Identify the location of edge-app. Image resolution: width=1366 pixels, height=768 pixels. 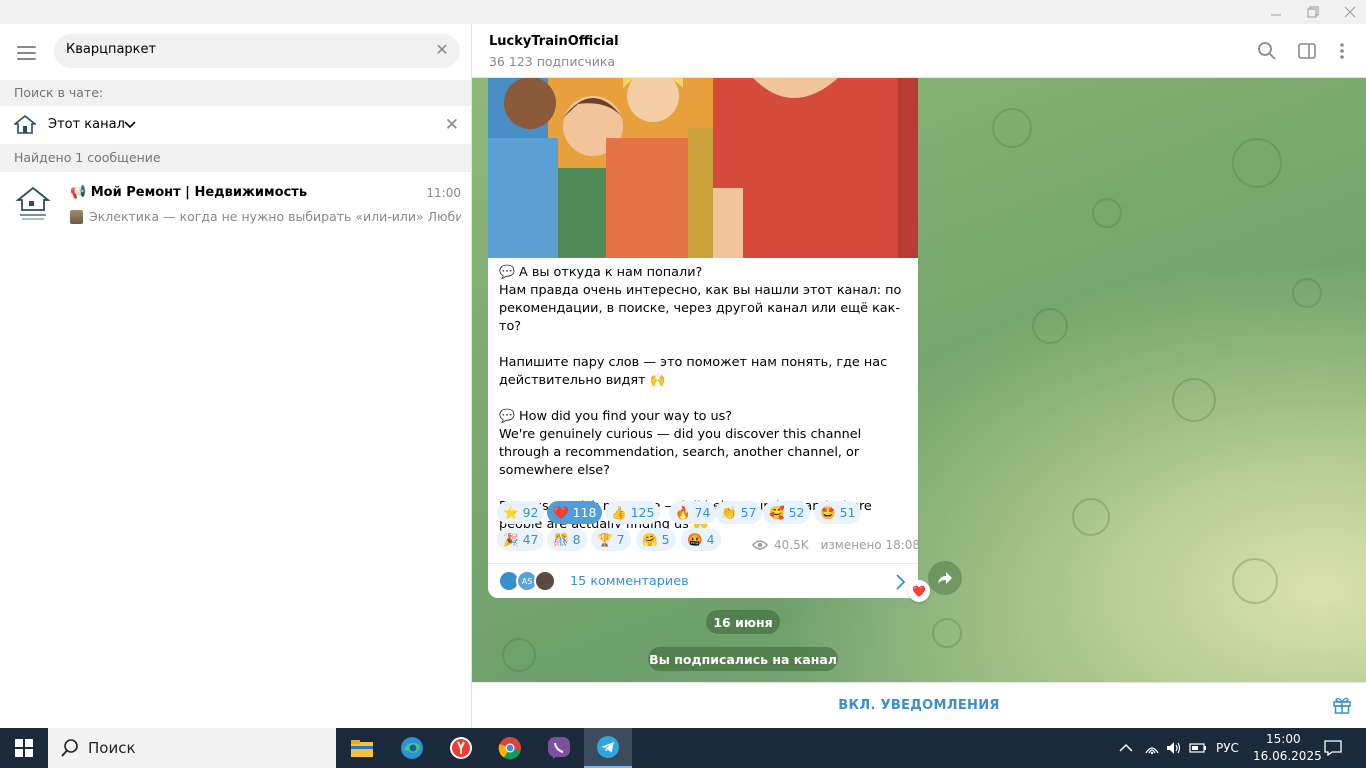
(412, 748).